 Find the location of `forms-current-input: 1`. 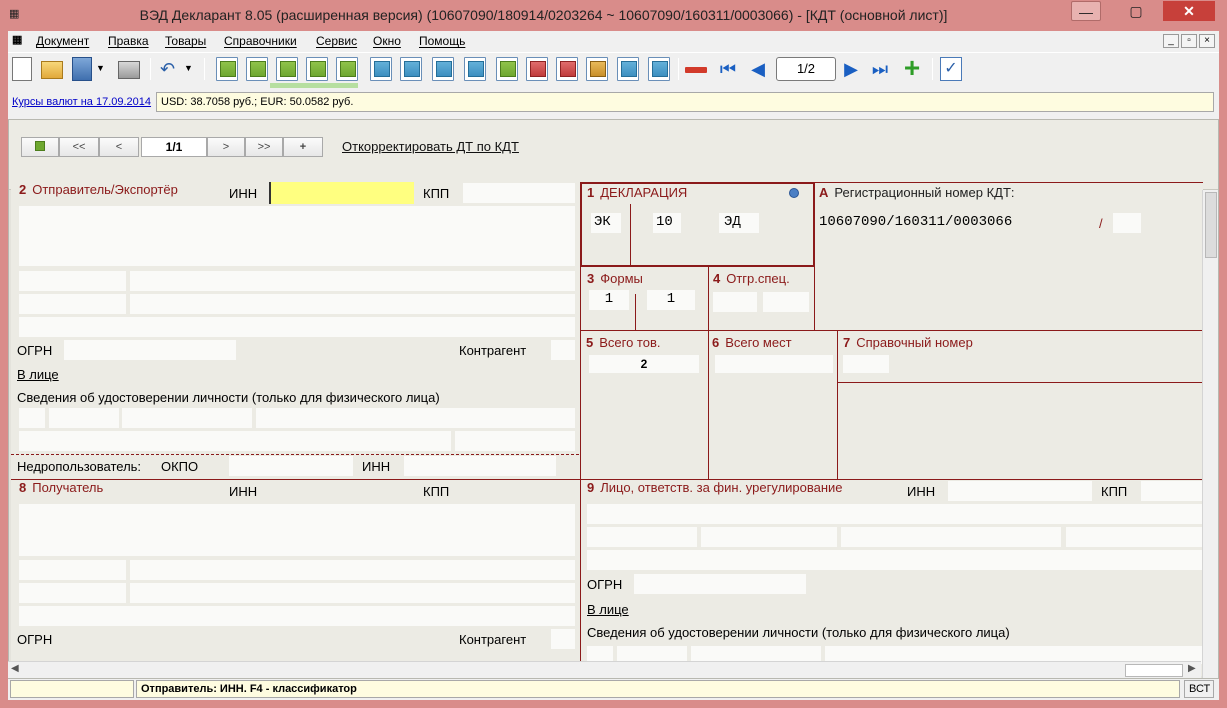

forms-current-input: 1 is located at coordinates (609, 300).